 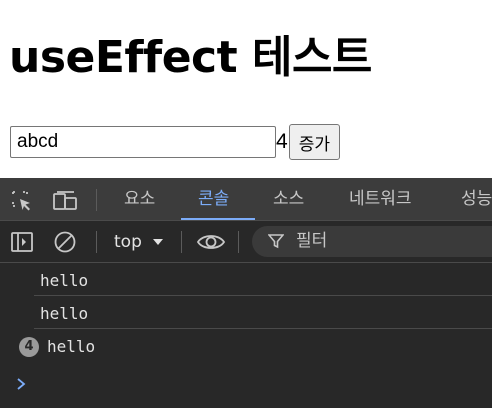 I want to click on chevron-down-icon, so click(x=158, y=242).